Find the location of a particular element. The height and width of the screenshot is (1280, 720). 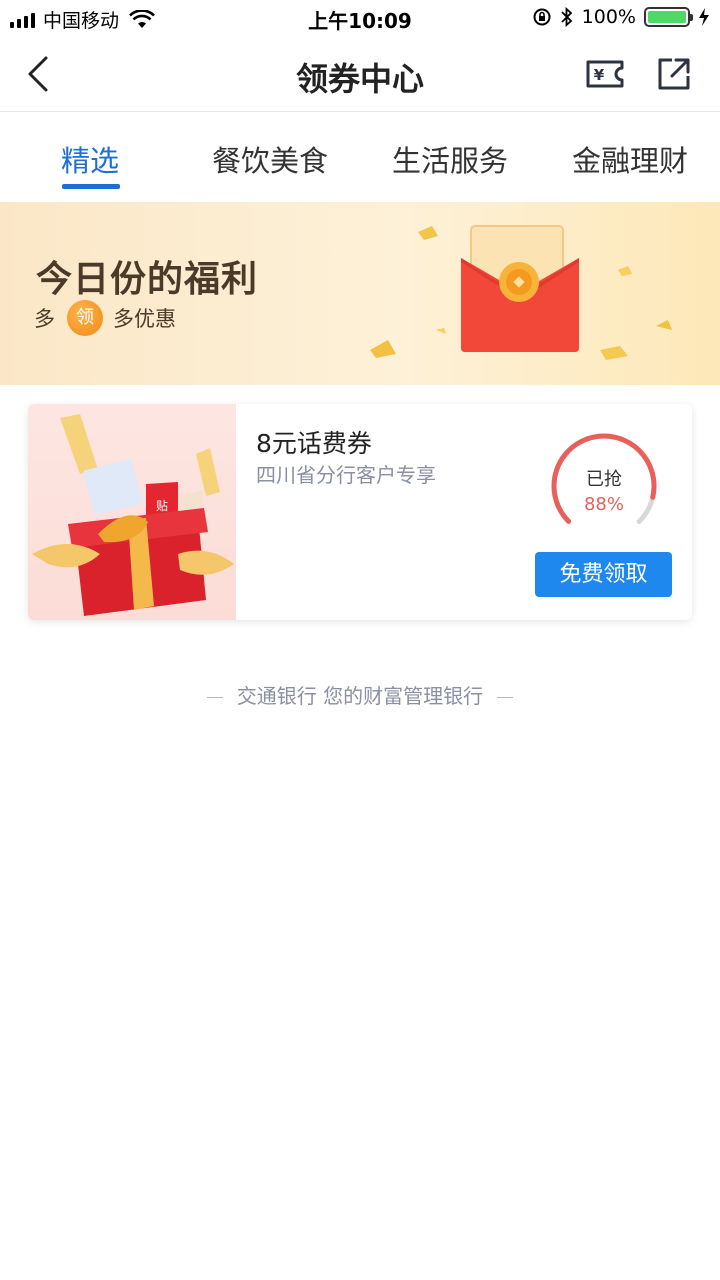

gift-box-icon: 贴 is located at coordinates (133, 515).